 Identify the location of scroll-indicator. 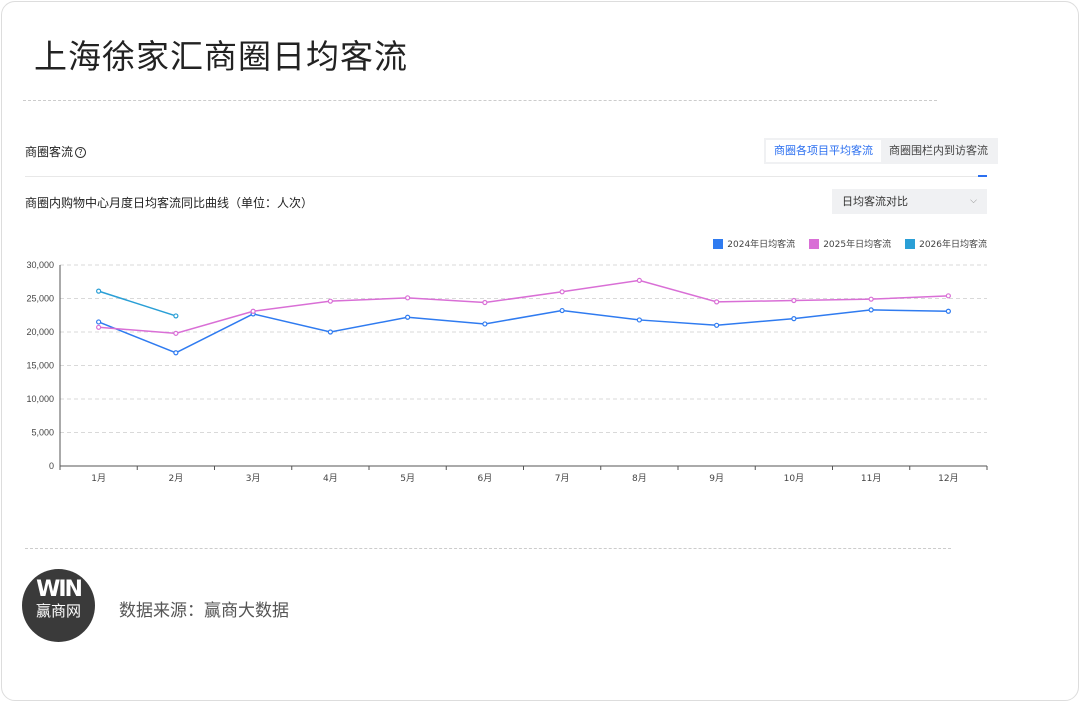
(982, 176).